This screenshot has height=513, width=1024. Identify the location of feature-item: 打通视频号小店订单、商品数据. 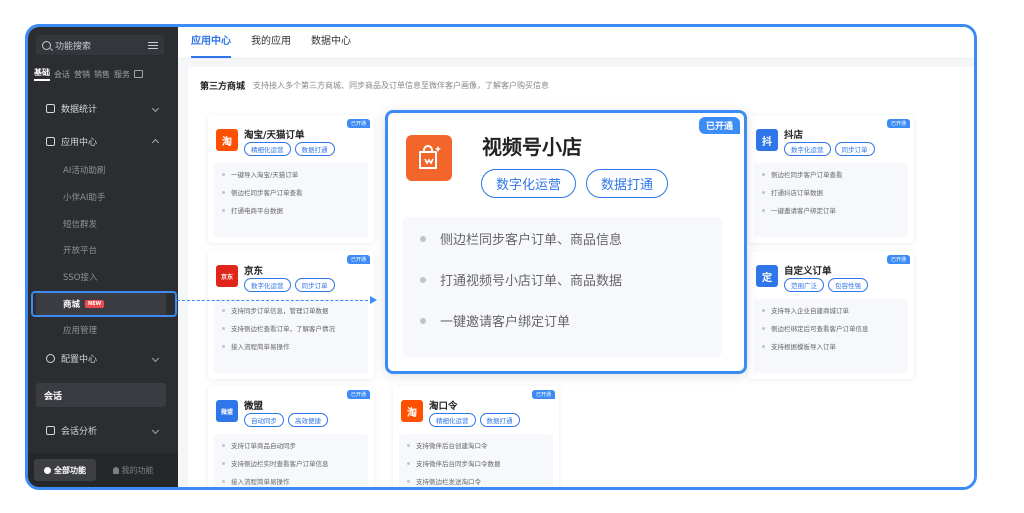
(562, 279).